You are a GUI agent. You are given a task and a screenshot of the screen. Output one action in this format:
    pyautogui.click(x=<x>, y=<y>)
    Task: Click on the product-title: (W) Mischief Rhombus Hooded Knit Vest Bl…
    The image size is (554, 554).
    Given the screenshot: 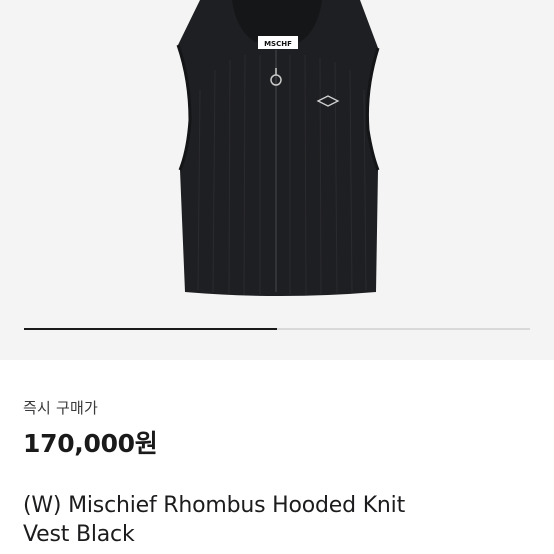 What is the action you would take?
    pyautogui.click(x=278, y=520)
    